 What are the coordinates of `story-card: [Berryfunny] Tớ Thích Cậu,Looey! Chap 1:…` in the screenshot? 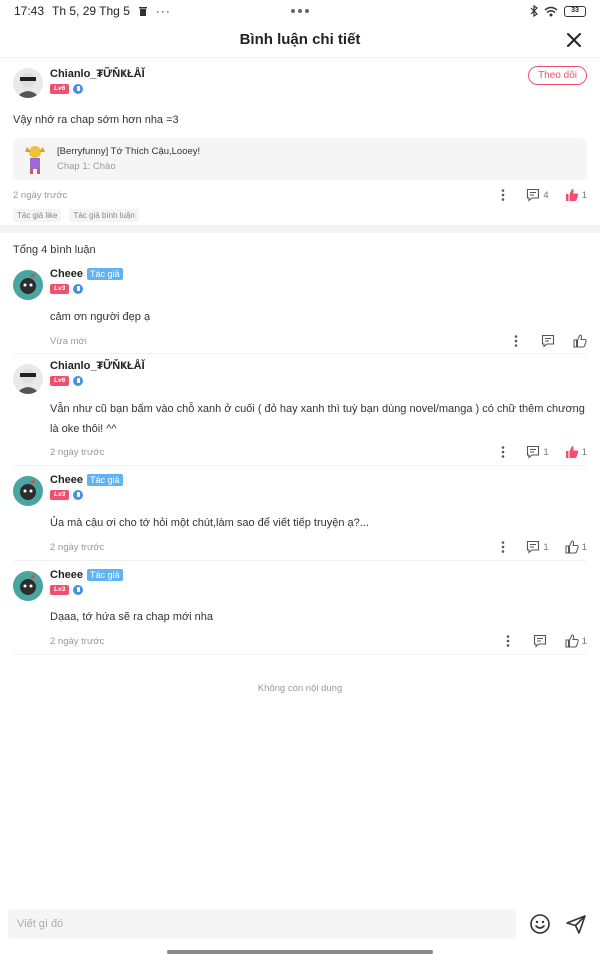 It's located at (300, 159).